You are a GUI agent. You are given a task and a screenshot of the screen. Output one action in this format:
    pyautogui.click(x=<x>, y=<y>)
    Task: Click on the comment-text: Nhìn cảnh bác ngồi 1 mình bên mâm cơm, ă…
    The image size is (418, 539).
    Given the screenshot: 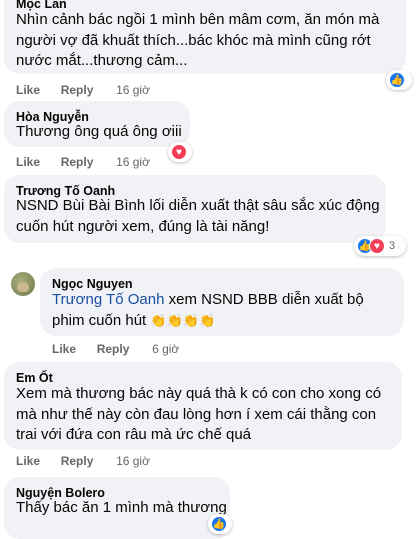 What is the action you would take?
    pyautogui.click(x=198, y=40)
    